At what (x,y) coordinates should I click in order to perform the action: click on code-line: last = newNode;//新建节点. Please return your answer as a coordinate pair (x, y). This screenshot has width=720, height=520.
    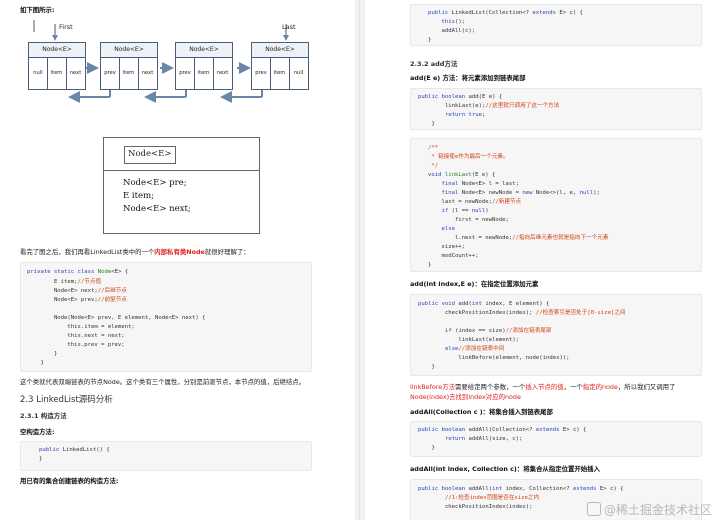
    Looking at the image, I should click on (475, 202).